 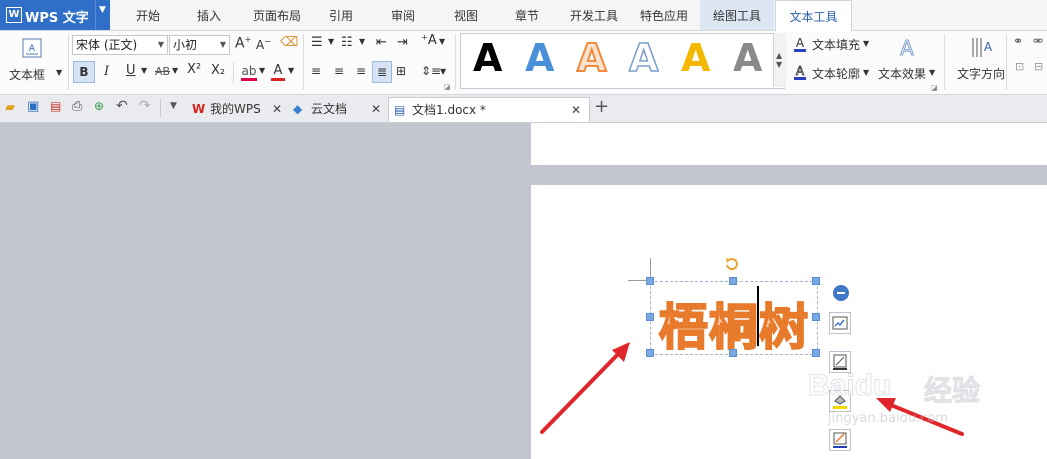 I want to click on font-size-select: 小初 ▼, so click(x=199, y=45).